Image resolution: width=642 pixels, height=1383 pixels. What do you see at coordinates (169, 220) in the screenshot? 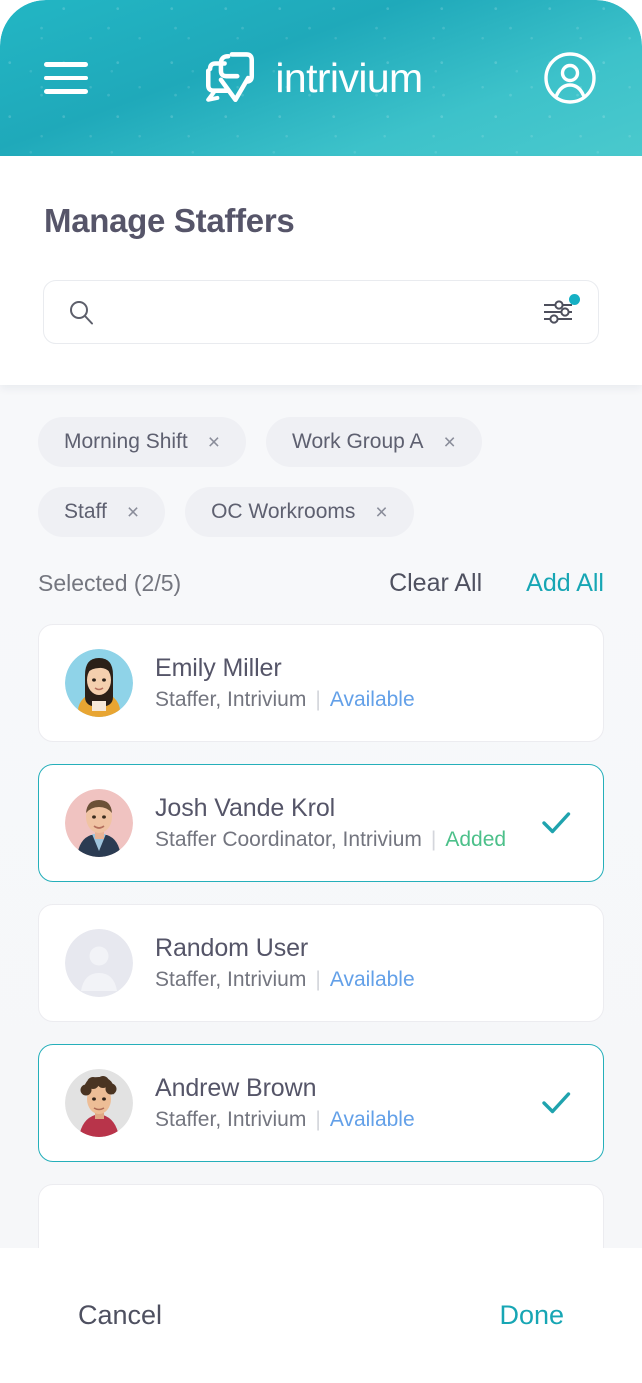
I see `page-title: Manage Staffers` at bounding box center [169, 220].